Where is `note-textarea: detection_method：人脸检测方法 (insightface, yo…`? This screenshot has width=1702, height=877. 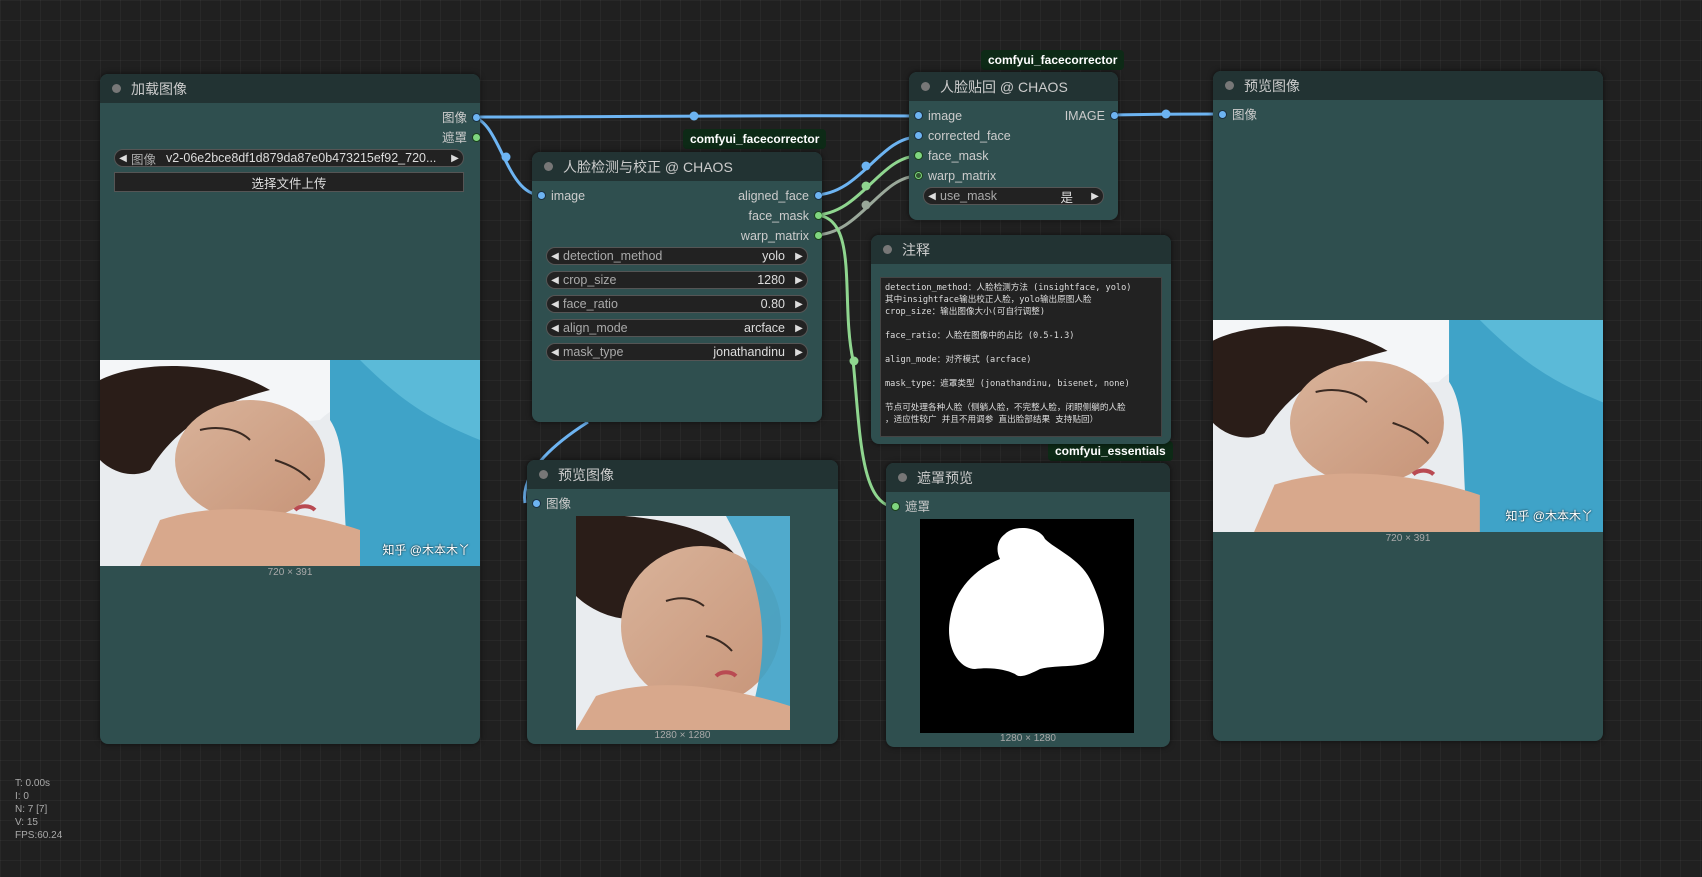
note-textarea: detection_method：人脸检测方法 (insightface, yo… is located at coordinates (1021, 357).